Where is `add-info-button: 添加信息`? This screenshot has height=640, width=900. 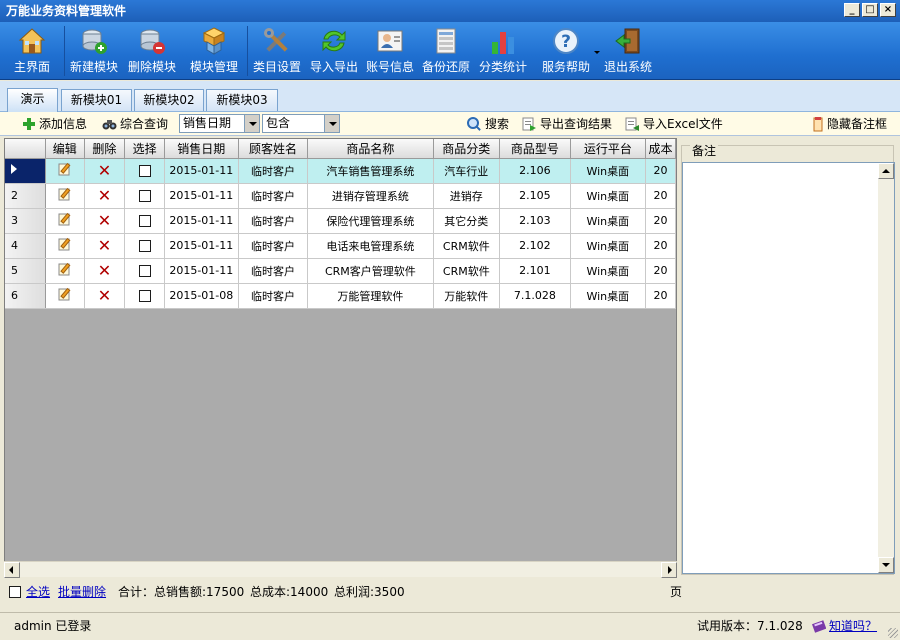 add-info-button: 添加信息 is located at coordinates (54, 124).